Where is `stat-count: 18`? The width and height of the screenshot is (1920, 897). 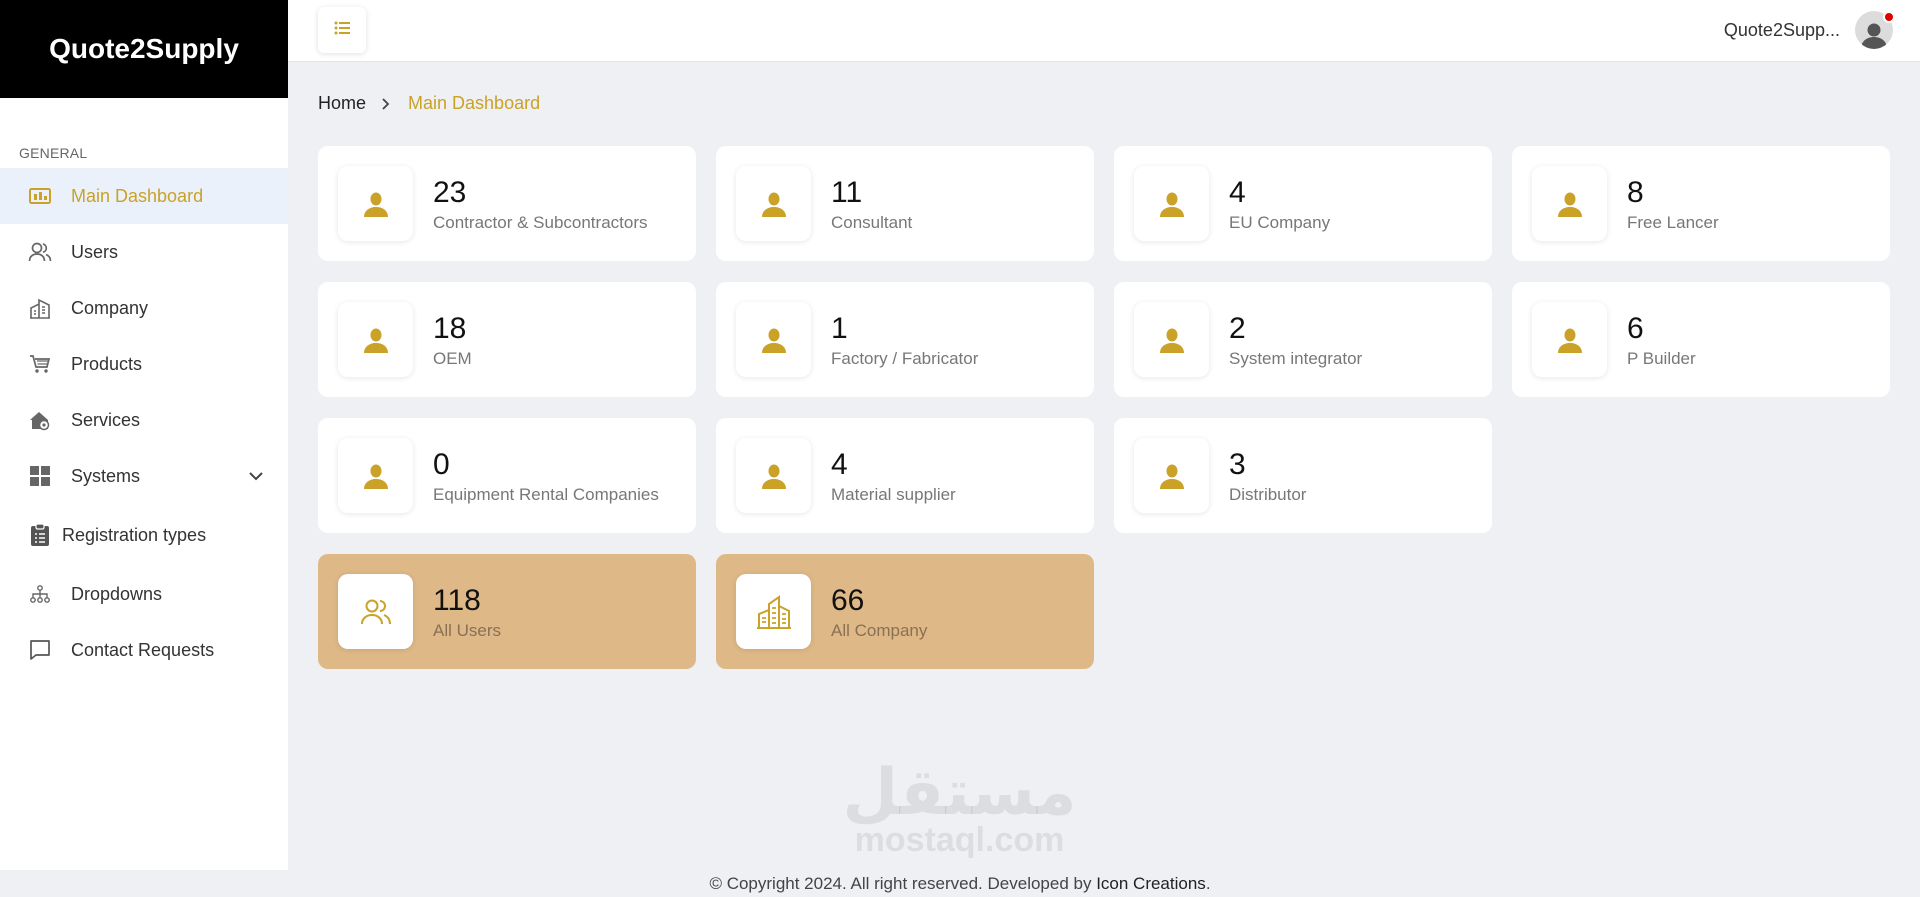 stat-count: 18 is located at coordinates (450, 328).